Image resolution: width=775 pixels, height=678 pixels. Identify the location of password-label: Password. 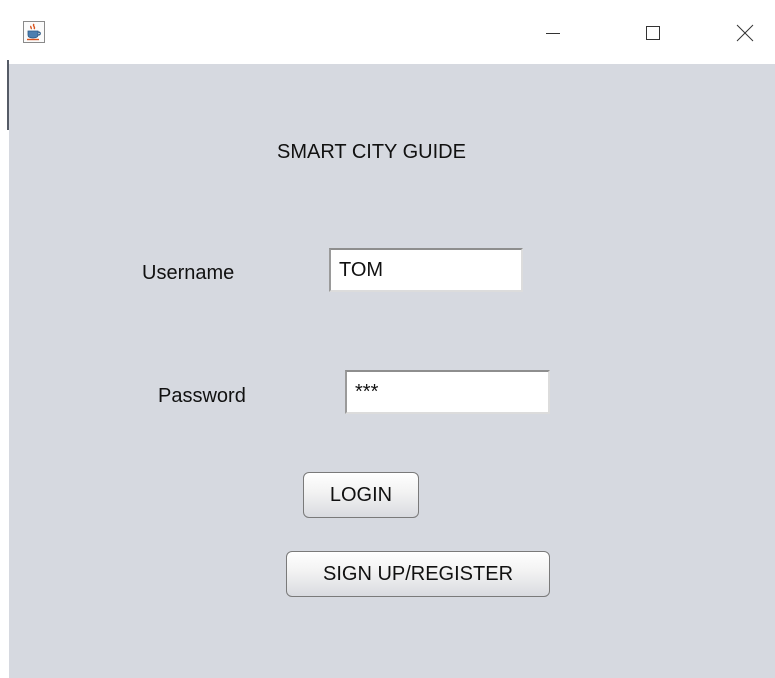
(202, 396).